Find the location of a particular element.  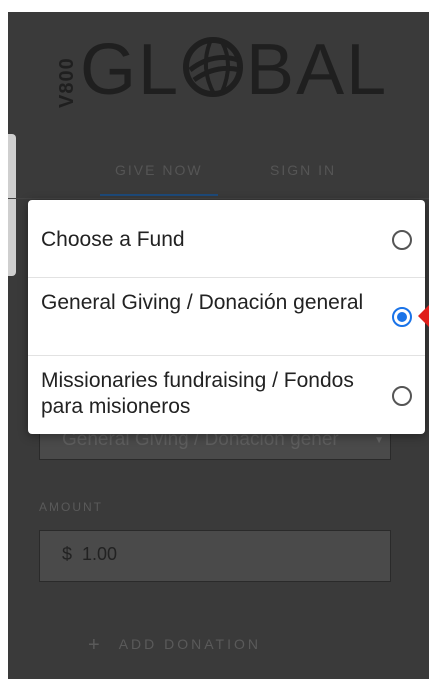

logo-word-right: BAL is located at coordinates (317, 70).